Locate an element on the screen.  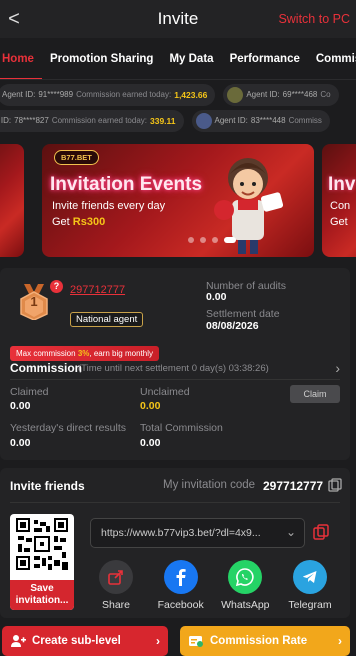
agent-type-badge: National agent is located at coordinates (107, 319).